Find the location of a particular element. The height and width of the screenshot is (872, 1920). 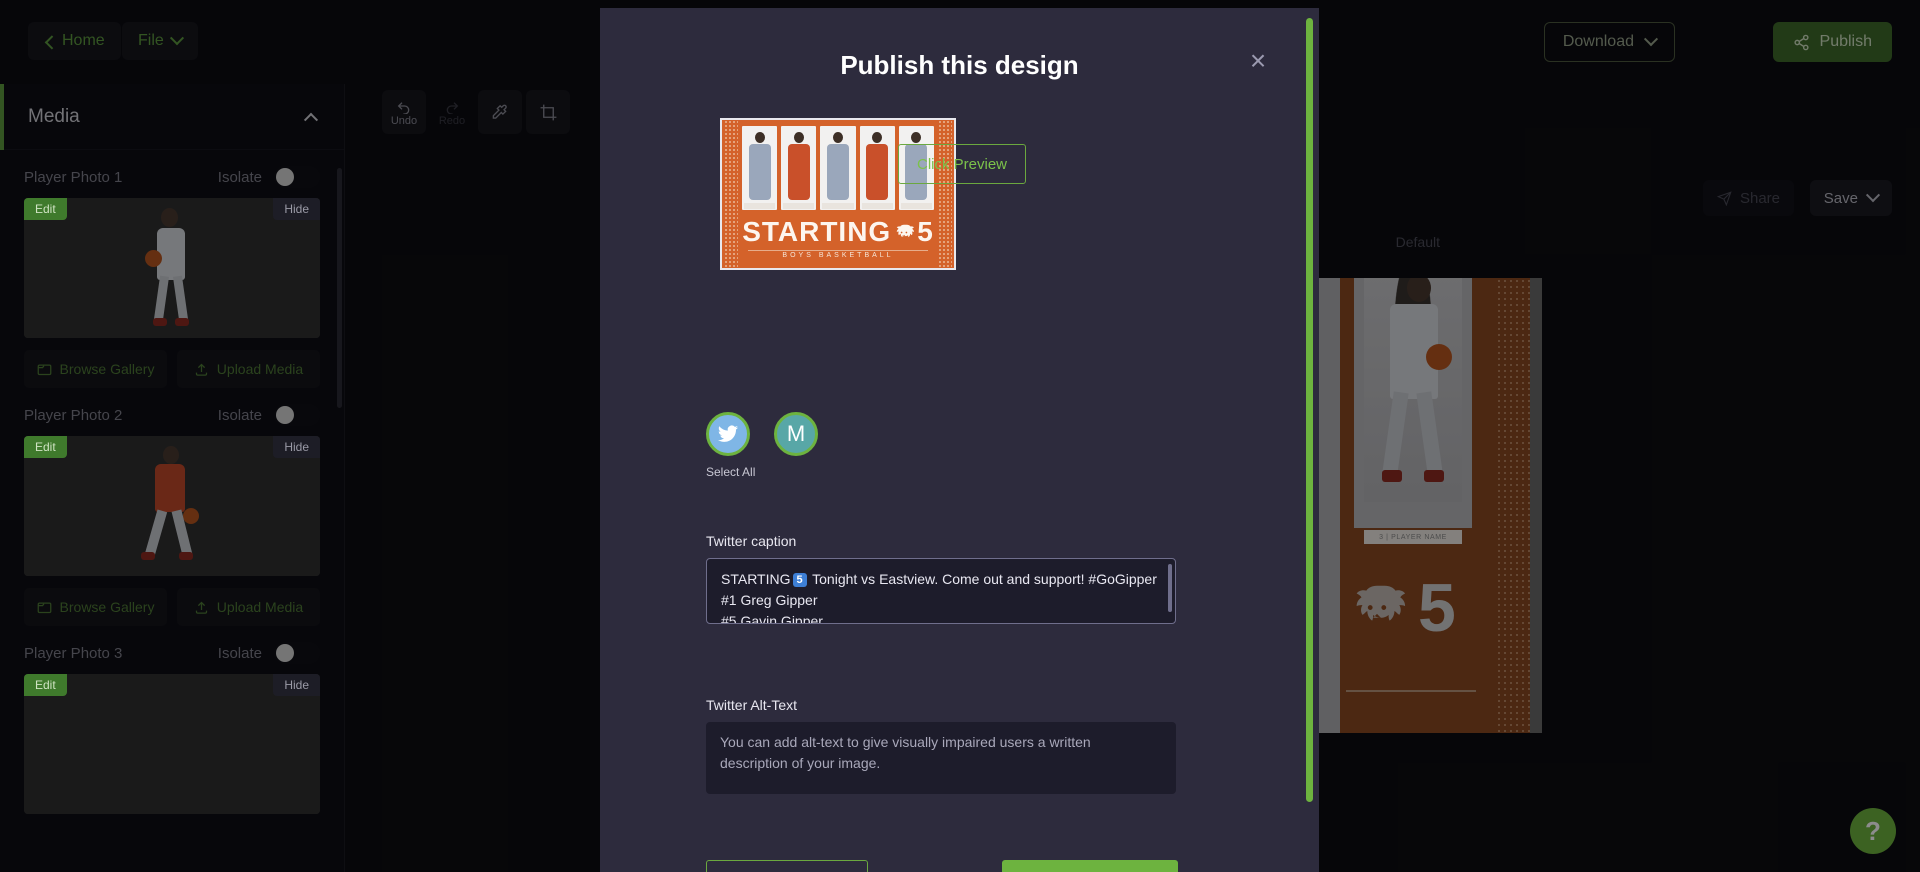

close-icon: × is located at coordinates (1258, 61).